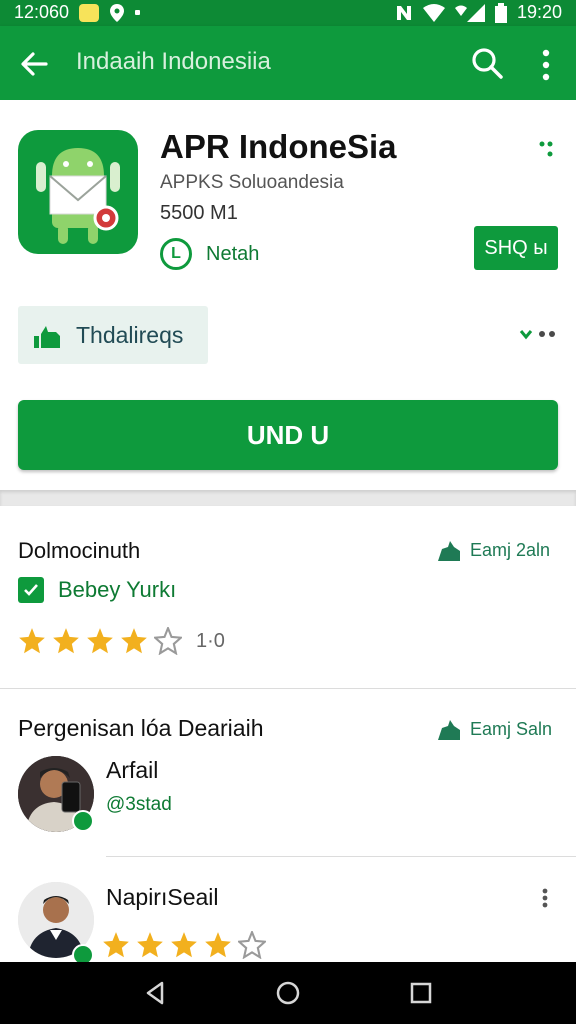  What do you see at coordinates (79, 550) in the screenshot?
I see `section1-title: Dolmocinuth` at bounding box center [79, 550].